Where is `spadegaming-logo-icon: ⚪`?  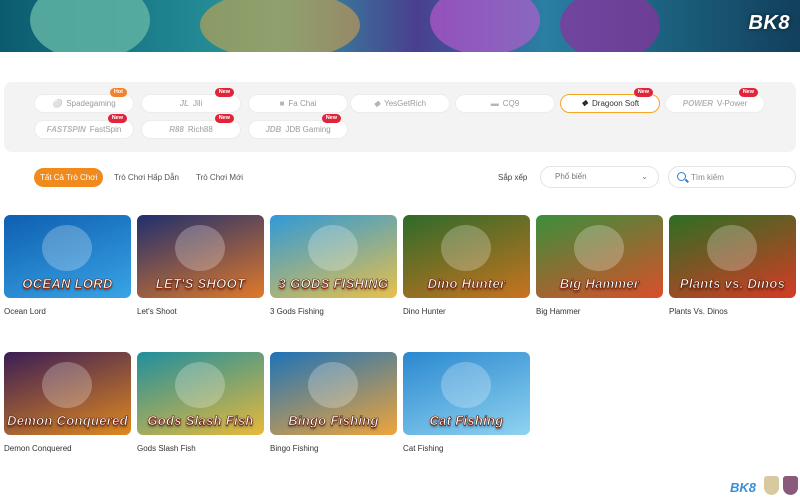
spadegaming-logo-icon: ⚪ is located at coordinates (57, 103).